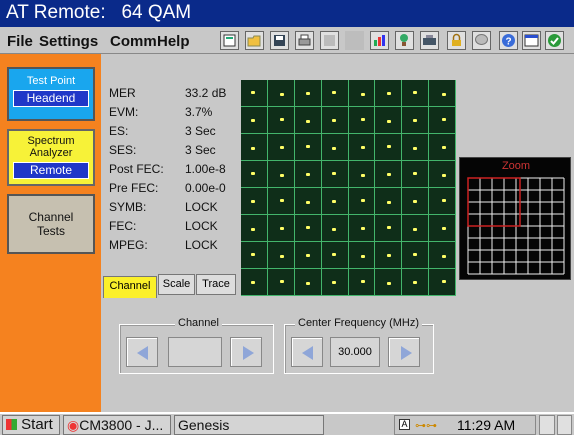  What do you see at coordinates (229, 40) in the screenshot?
I see `calculator-icon` at bounding box center [229, 40].